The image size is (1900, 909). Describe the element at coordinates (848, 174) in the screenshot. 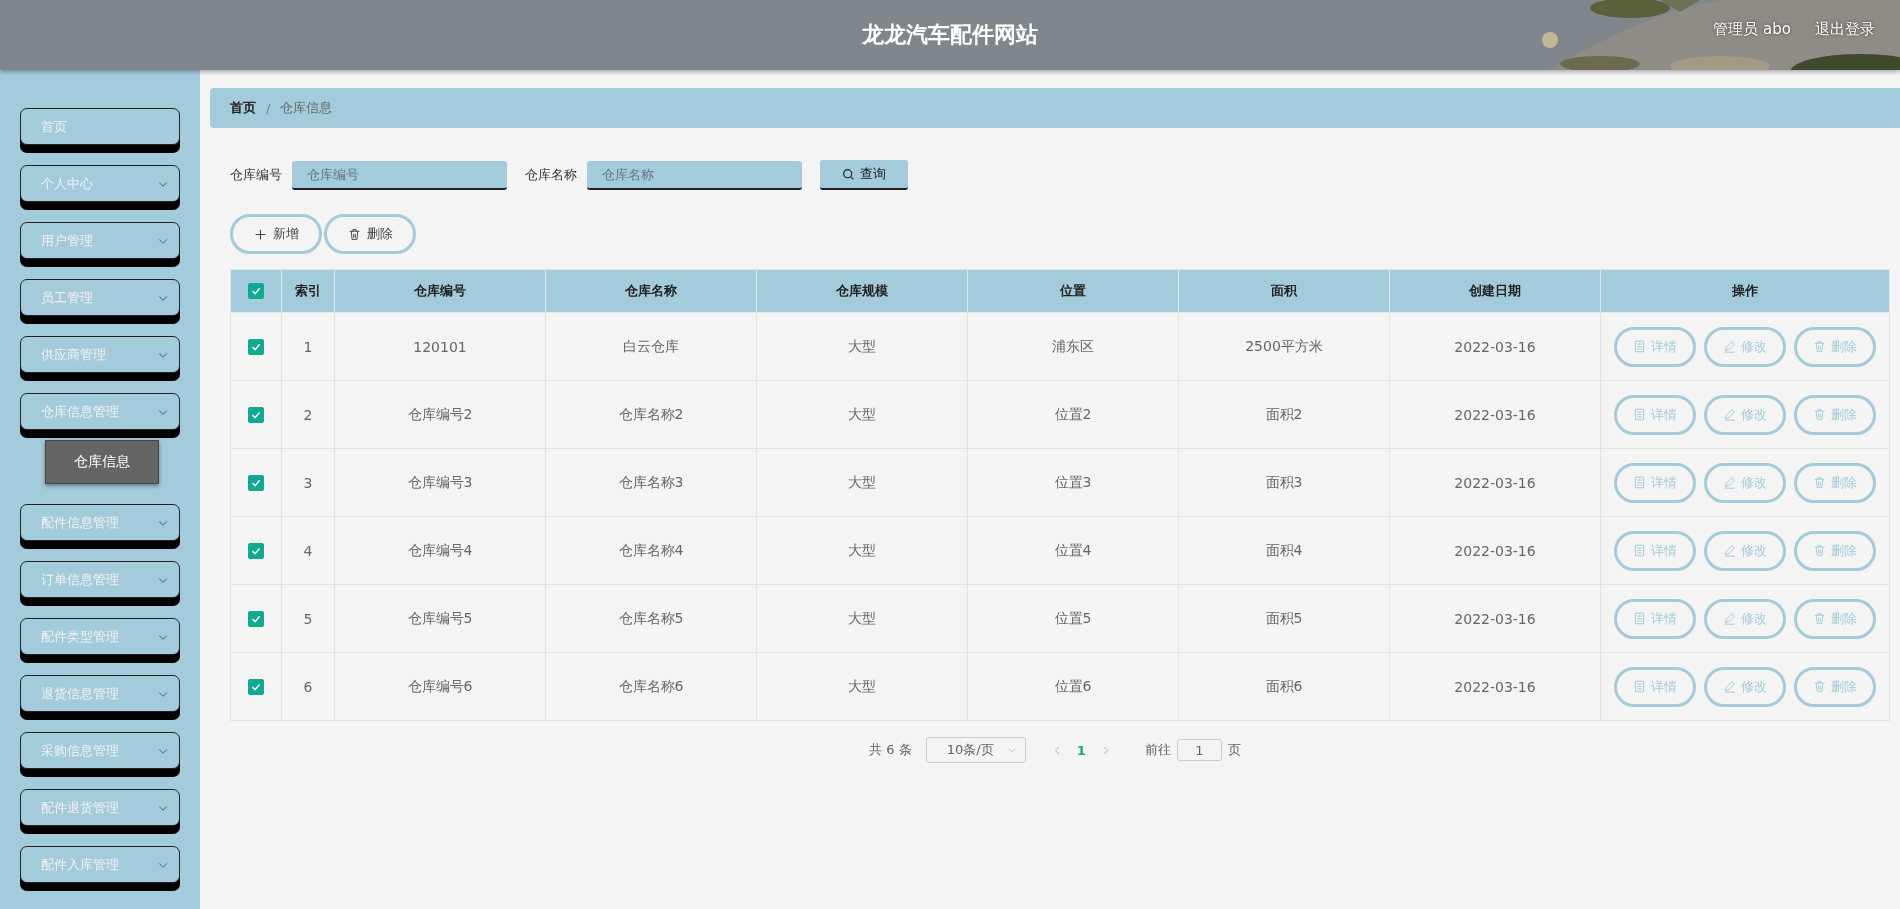

I see `search-icon` at that location.